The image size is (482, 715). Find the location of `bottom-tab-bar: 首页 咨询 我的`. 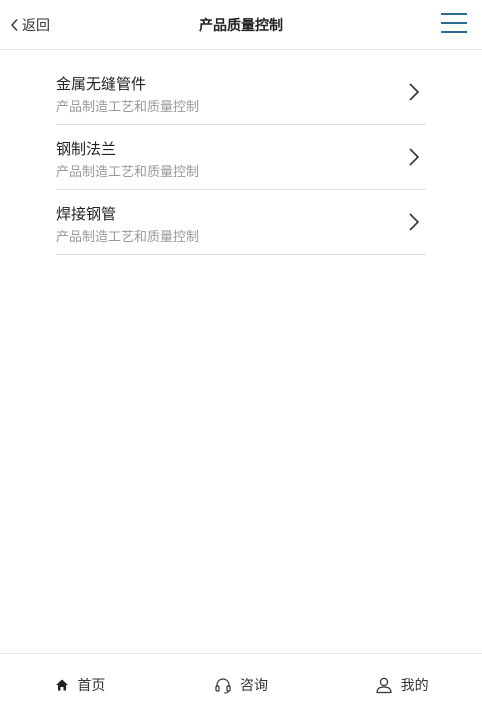

bottom-tab-bar: 首页 咨询 我的 is located at coordinates (241, 684).